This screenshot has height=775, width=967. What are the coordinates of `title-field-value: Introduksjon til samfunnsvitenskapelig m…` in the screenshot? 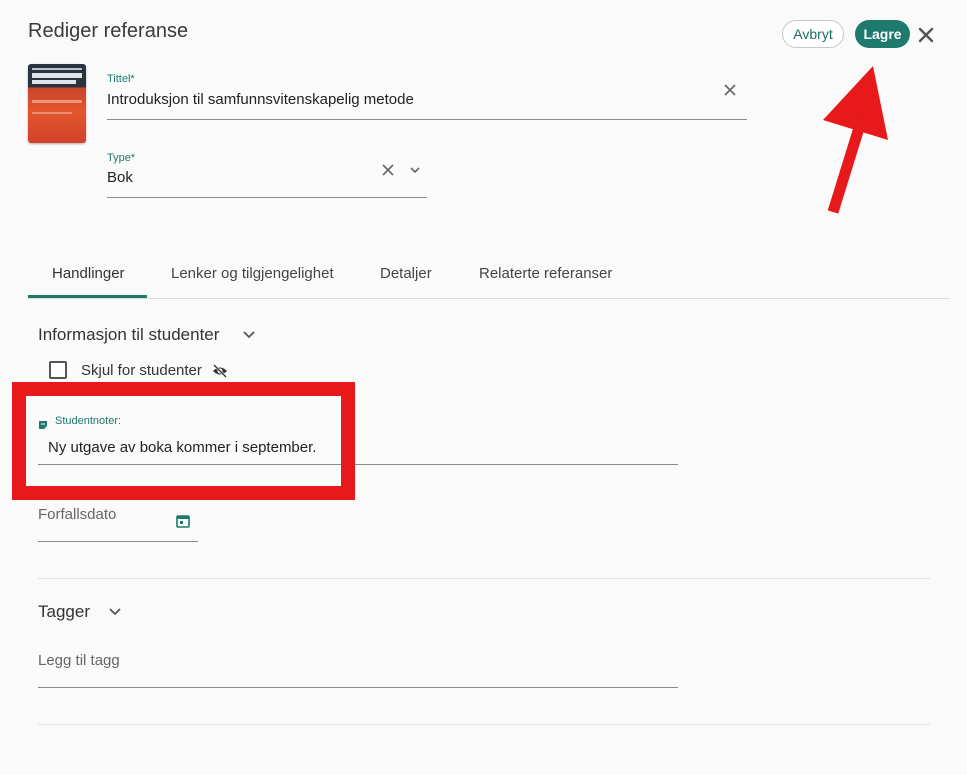 It's located at (260, 99).